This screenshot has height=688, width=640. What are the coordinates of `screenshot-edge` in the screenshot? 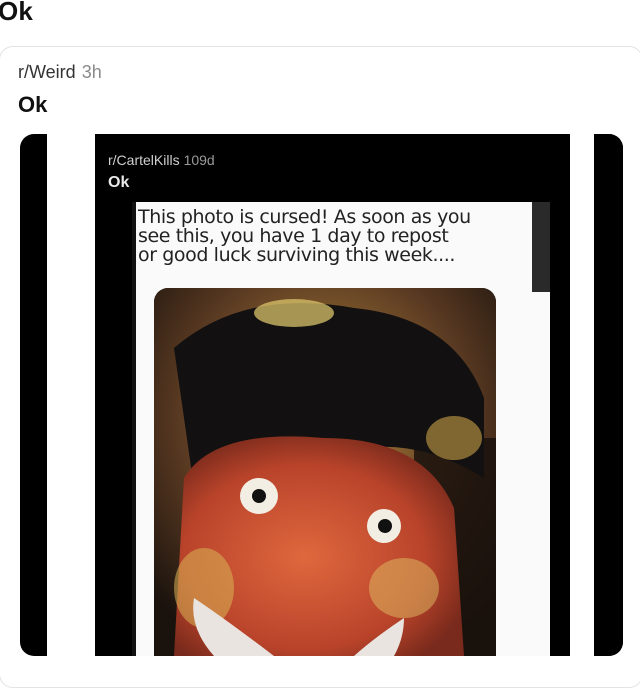 It's located at (134, 429).